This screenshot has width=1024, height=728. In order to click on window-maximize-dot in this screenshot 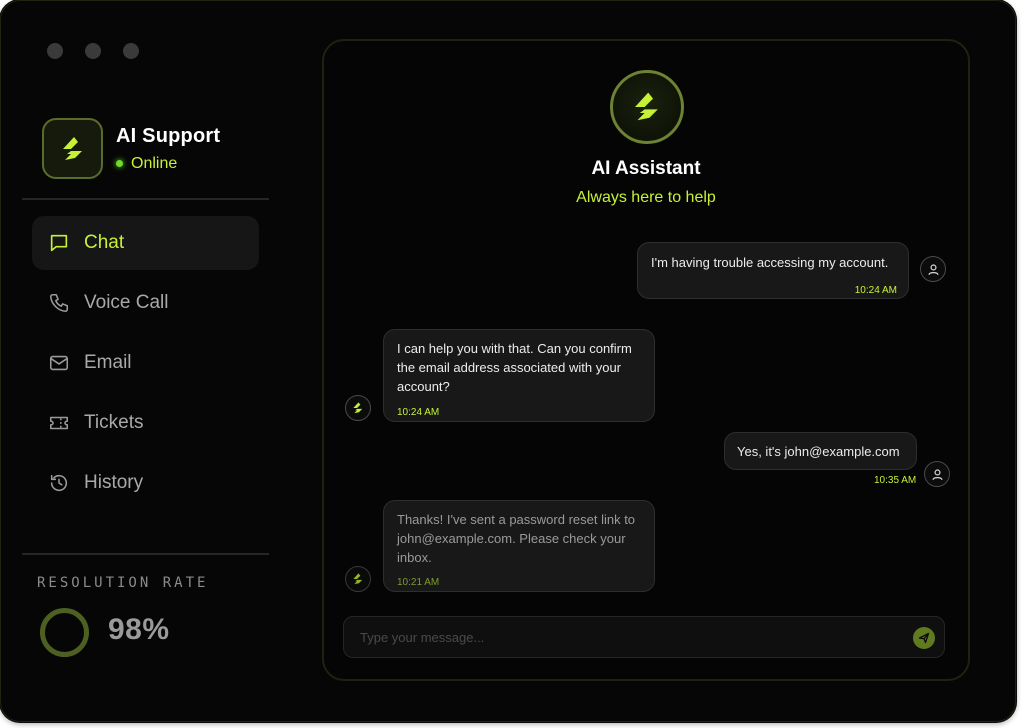, I will do `click(131, 51)`.